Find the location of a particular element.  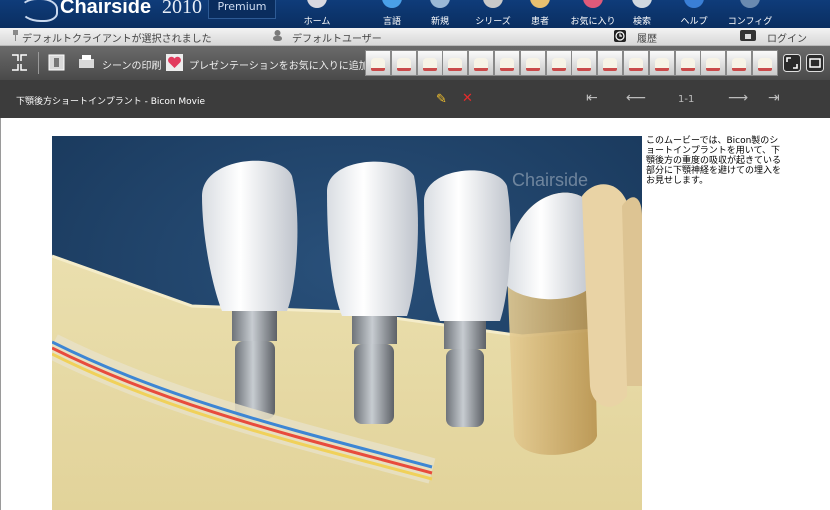

nav-patient-button: 患者 is located at coordinates (540, 14).